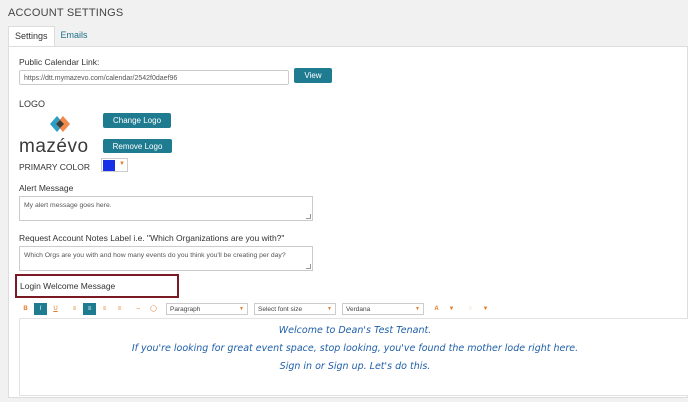  Describe the element at coordinates (59, 62) in the screenshot. I see `calendar-link-label: Public Calendar Link:` at that location.